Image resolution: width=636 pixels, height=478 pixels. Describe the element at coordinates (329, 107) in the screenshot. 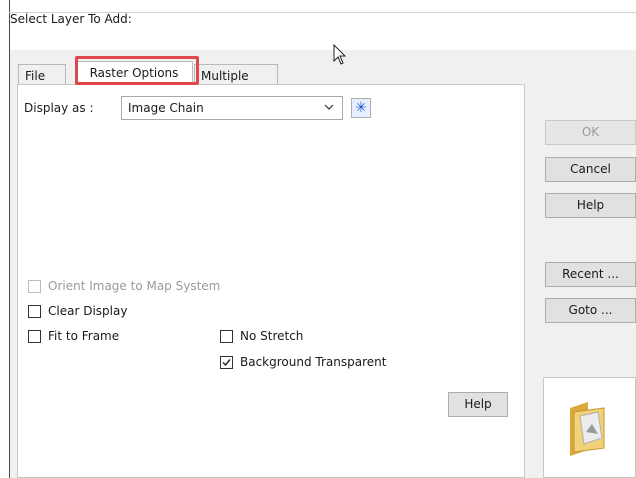

I see `chevron-down-icon` at that location.